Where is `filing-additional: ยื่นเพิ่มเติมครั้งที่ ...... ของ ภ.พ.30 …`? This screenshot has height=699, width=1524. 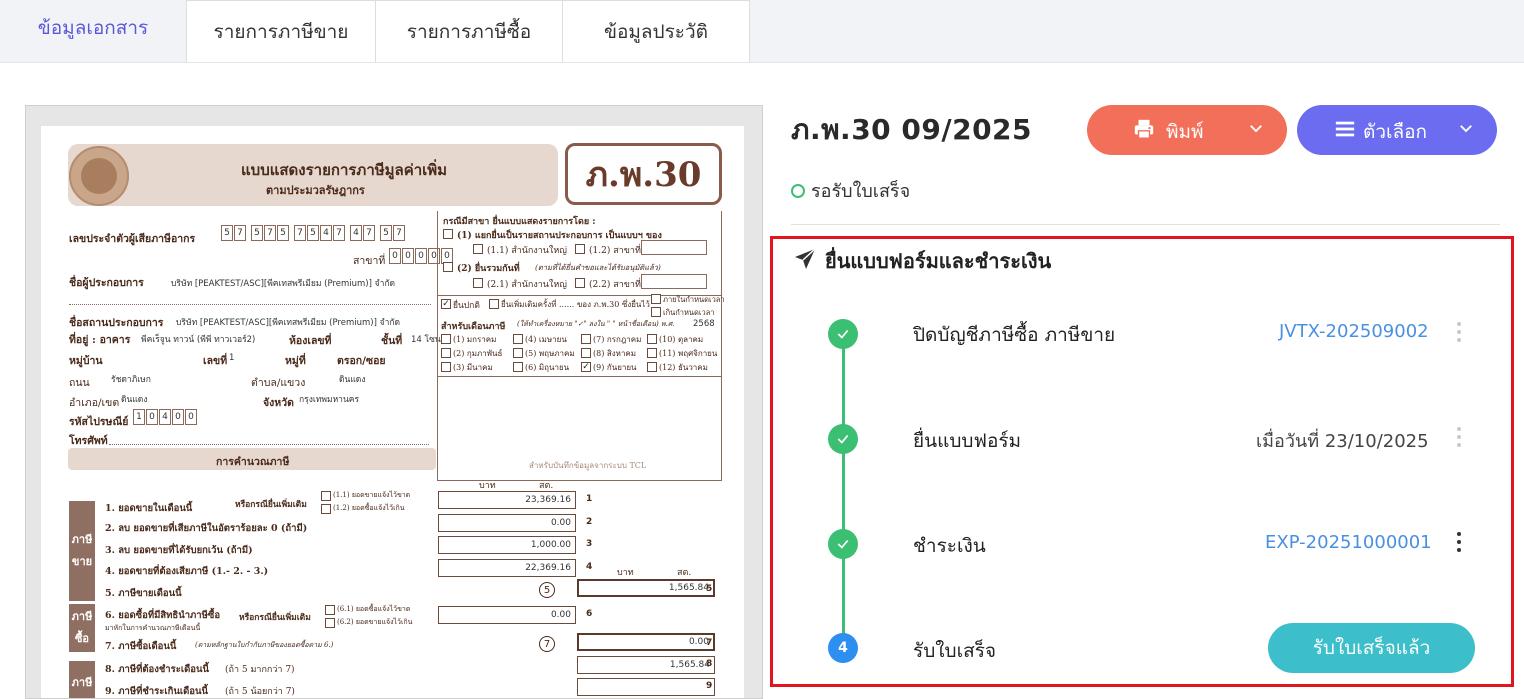 filing-additional: ยื่นเพิ่มเติมครั้งที่ ...... ของ ภ.พ.30 … is located at coordinates (575, 304).